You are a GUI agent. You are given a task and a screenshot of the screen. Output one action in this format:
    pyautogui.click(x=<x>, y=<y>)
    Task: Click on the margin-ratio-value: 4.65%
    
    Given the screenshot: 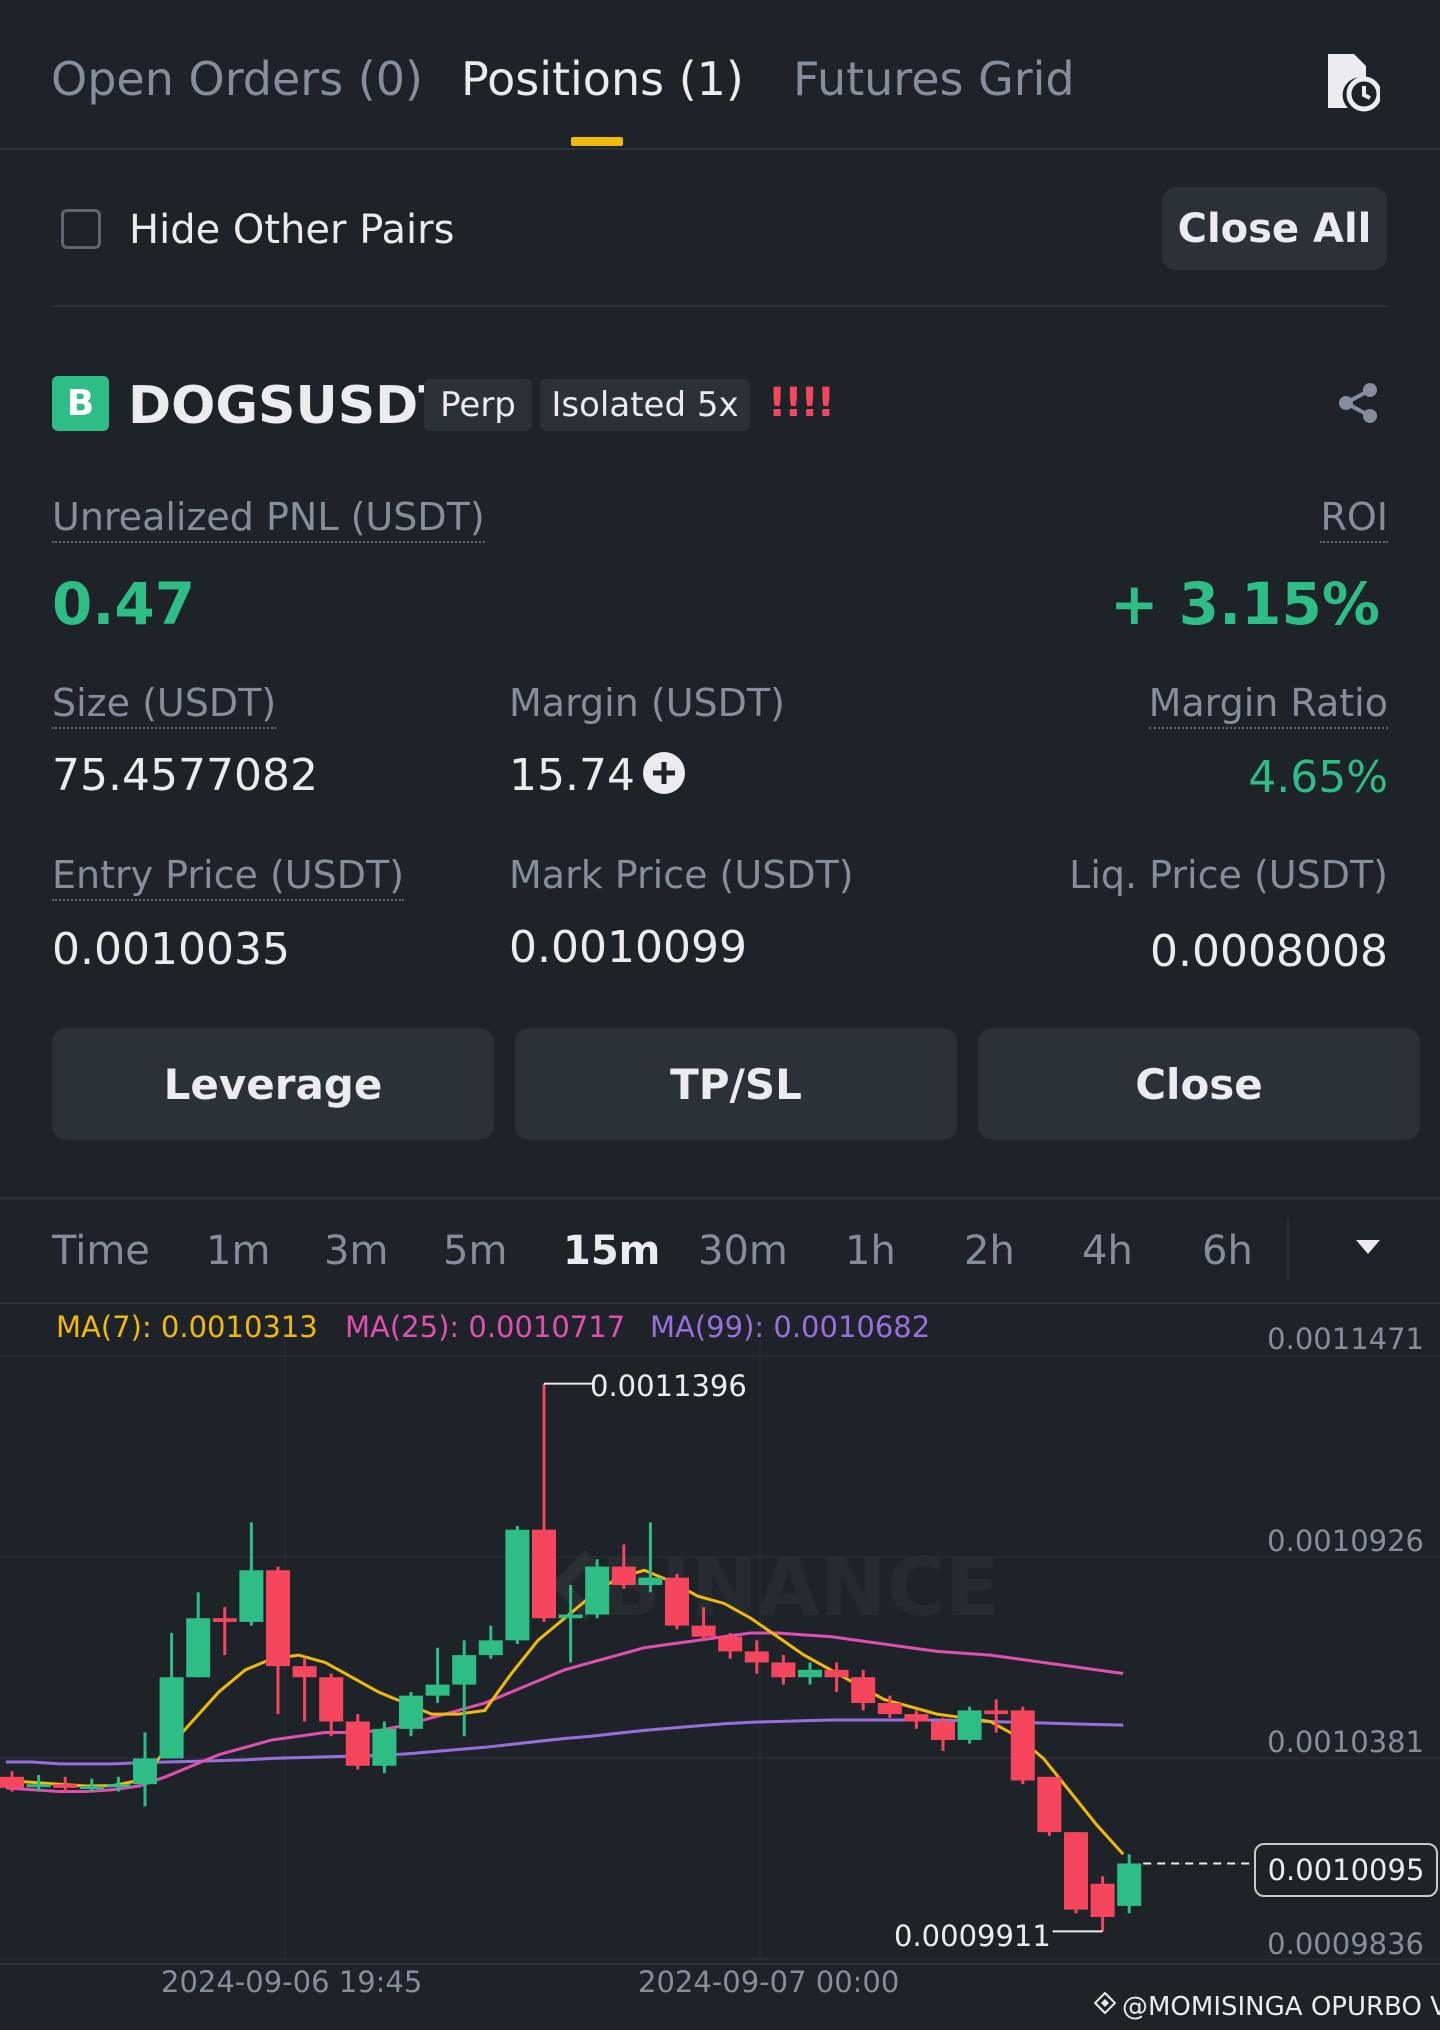 What is the action you would take?
    pyautogui.click(x=1318, y=777)
    